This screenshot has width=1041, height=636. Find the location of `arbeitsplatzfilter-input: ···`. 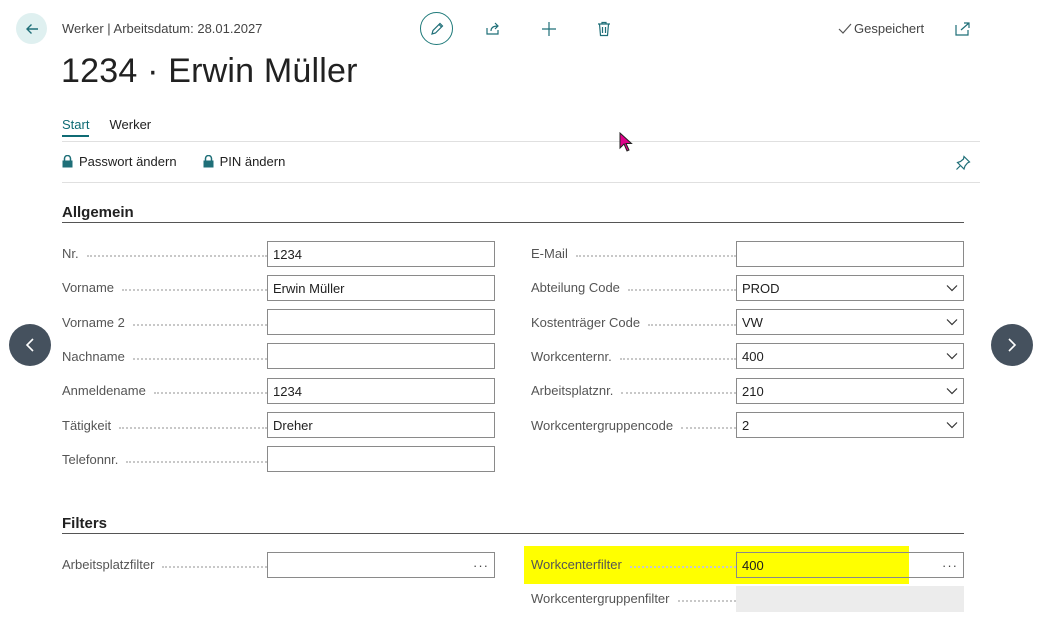

arbeitsplatzfilter-input: ··· is located at coordinates (381, 565).